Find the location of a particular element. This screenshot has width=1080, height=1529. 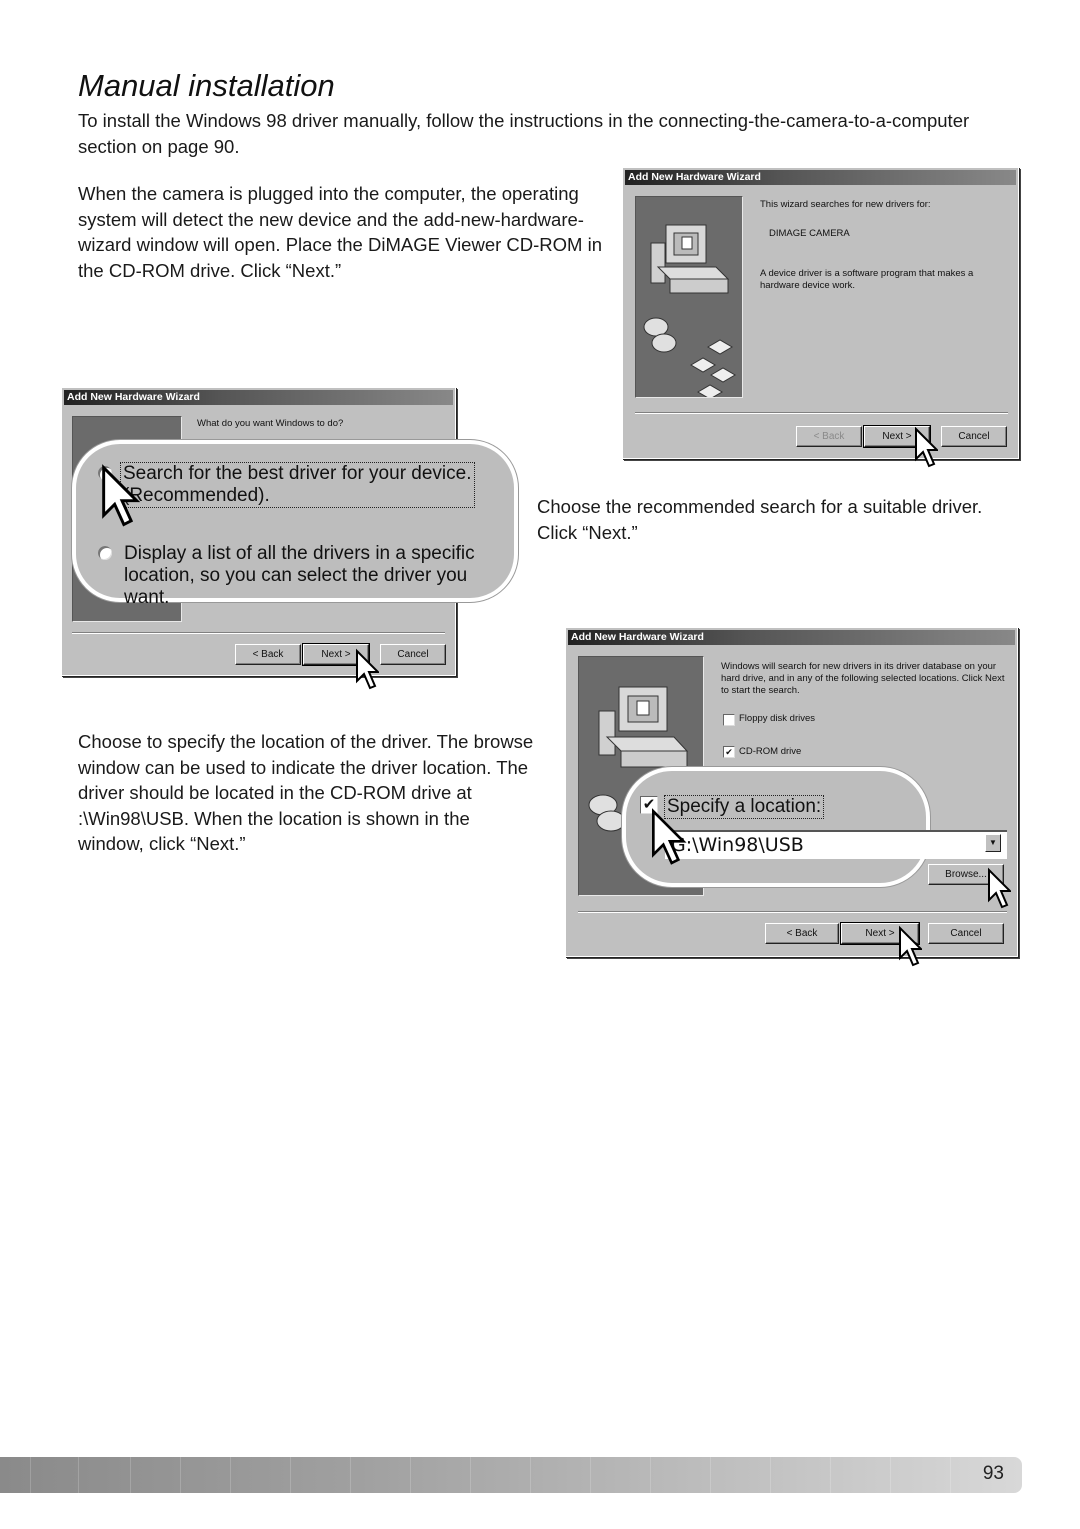

cdrom-label: CD-ROM drive is located at coordinates (770, 752).